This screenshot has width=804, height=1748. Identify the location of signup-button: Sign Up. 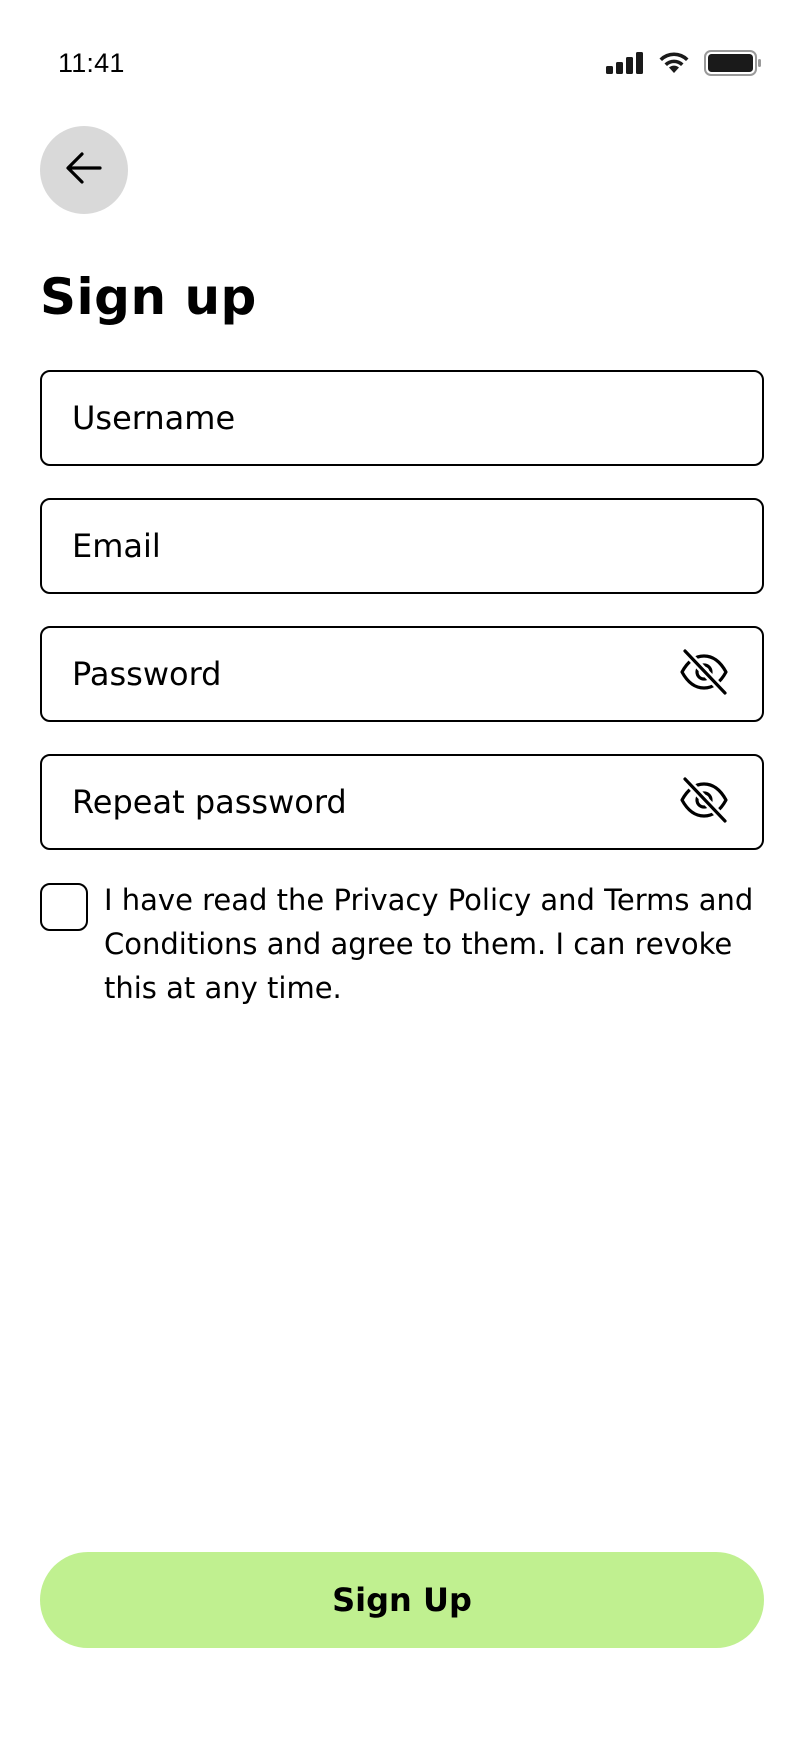
(402, 1600).